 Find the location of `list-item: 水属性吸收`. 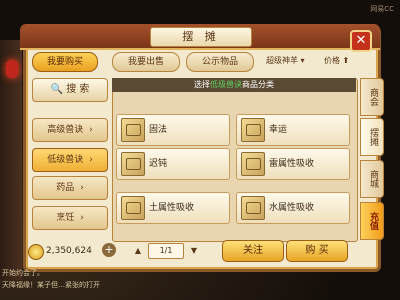

list-item: 水属性吸收 is located at coordinates (293, 208).